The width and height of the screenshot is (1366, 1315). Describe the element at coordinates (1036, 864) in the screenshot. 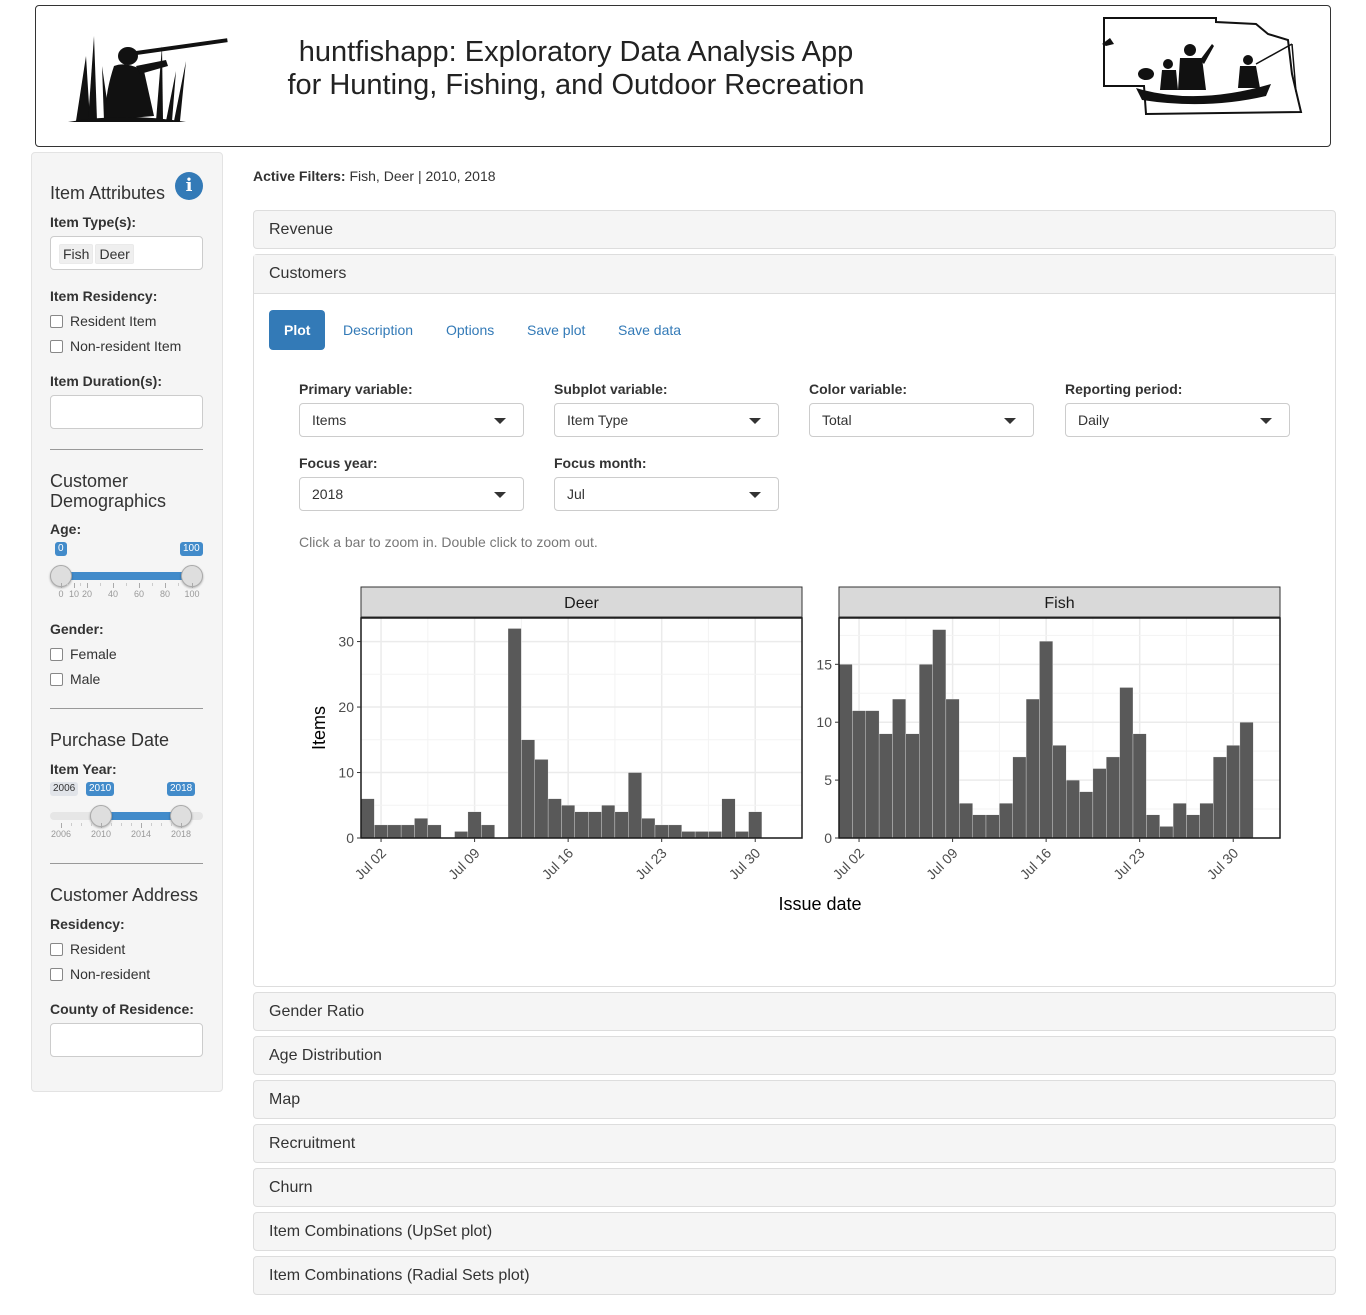

I see `x-tick-label: Jul 16` at that location.